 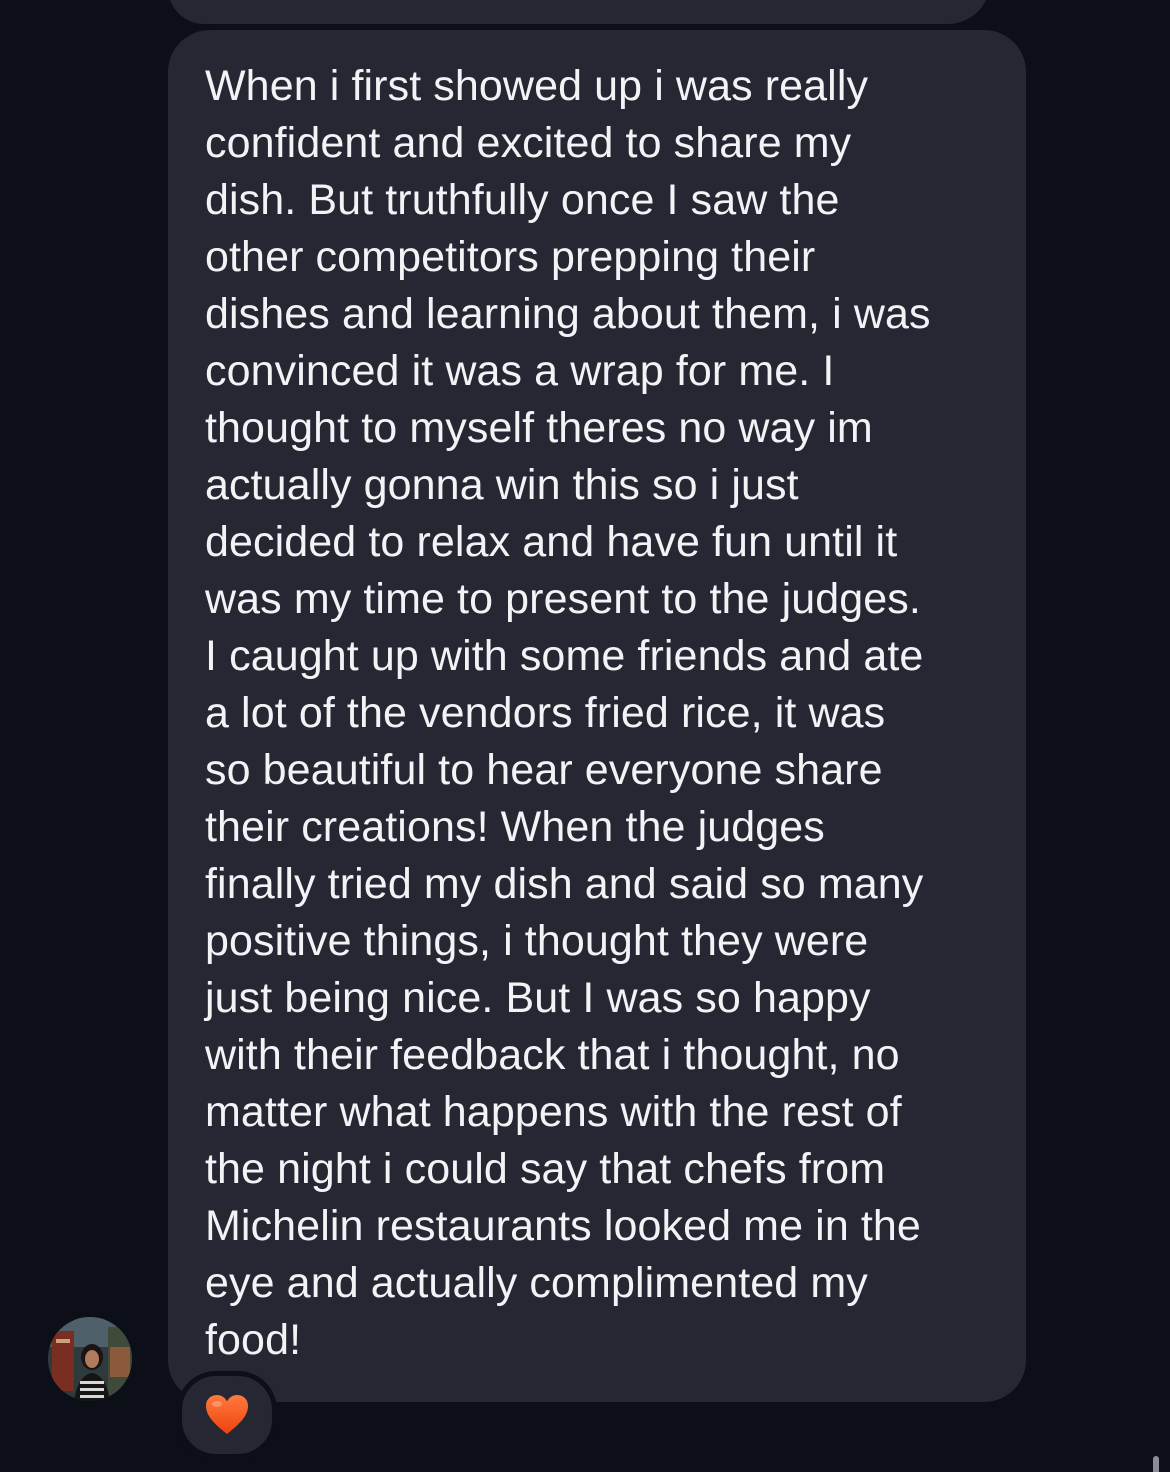 What do you see at coordinates (564, 884) in the screenshot?
I see `message-line: finally tried my dish and said so many` at bounding box center [564, 884].